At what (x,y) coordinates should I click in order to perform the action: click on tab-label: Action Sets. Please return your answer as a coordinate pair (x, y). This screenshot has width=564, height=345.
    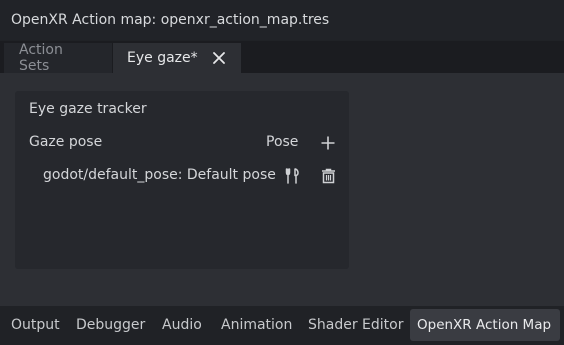
    Looking at the image, I should click on (41, 58).